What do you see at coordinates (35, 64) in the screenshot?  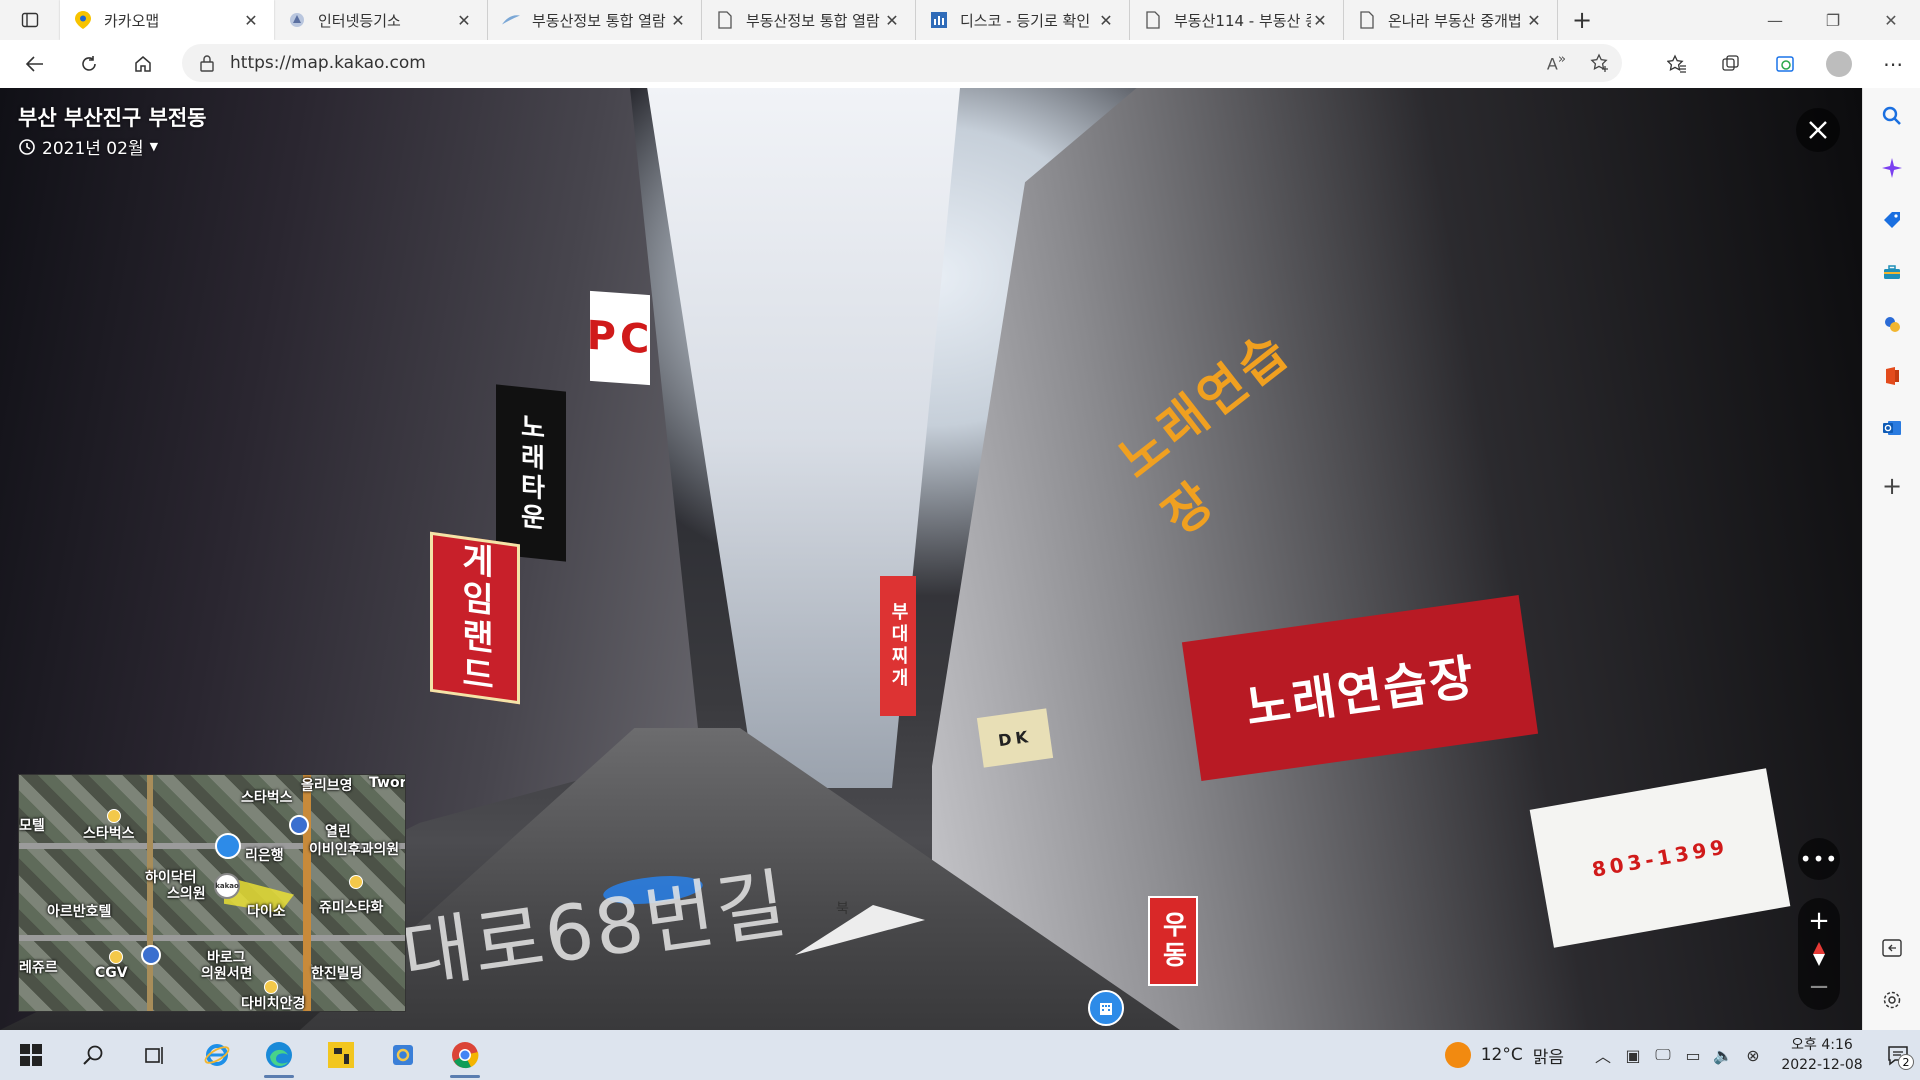 I see `back-button` at bounding box center [35, 64].